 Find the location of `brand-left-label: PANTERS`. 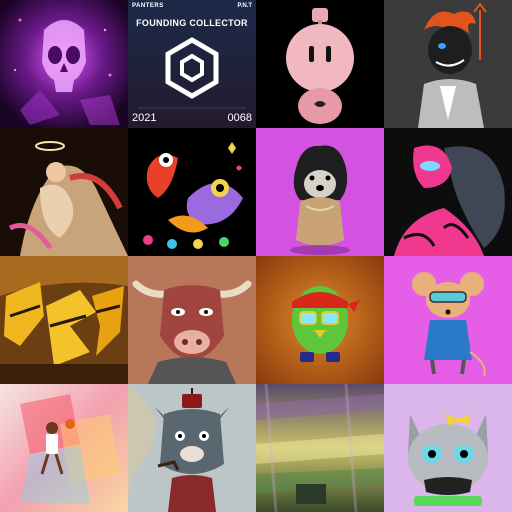

brand-left-label: PANTERS is located at coordinates (148, 6).